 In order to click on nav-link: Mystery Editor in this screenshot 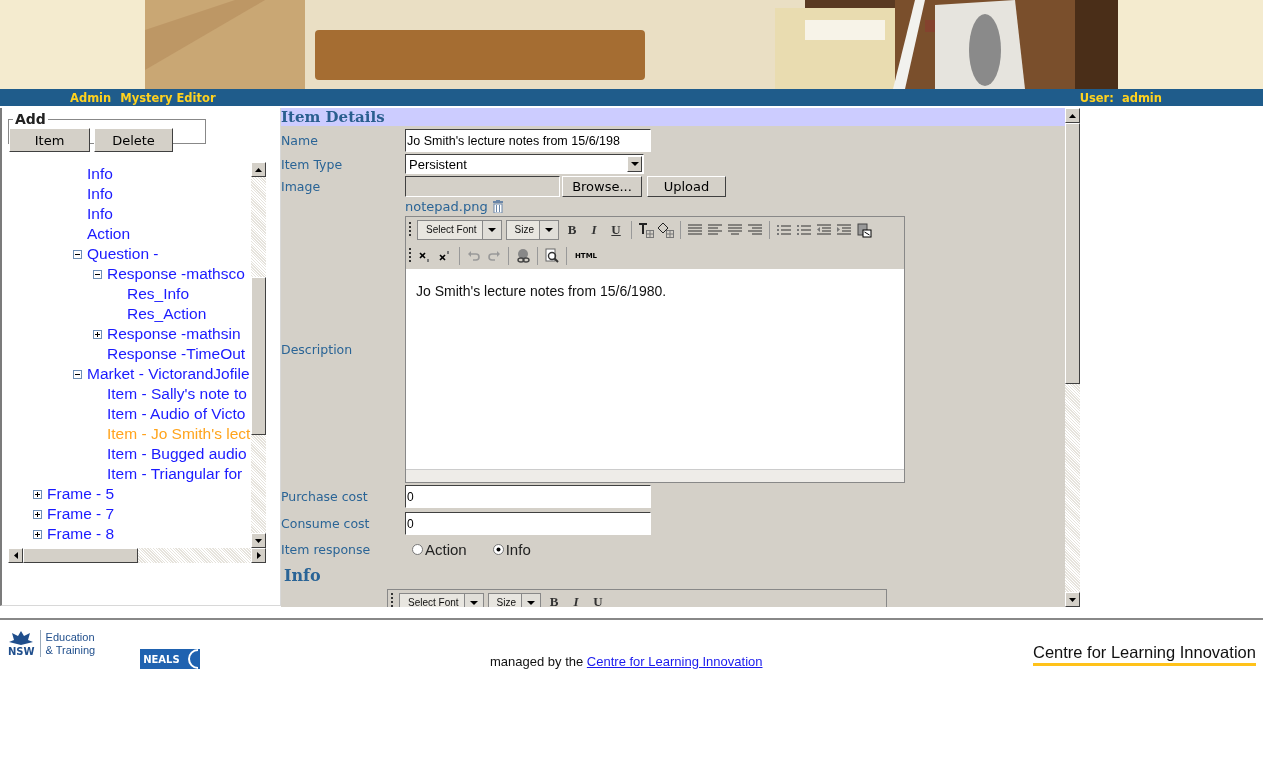, I will do `click(168, 97)`.